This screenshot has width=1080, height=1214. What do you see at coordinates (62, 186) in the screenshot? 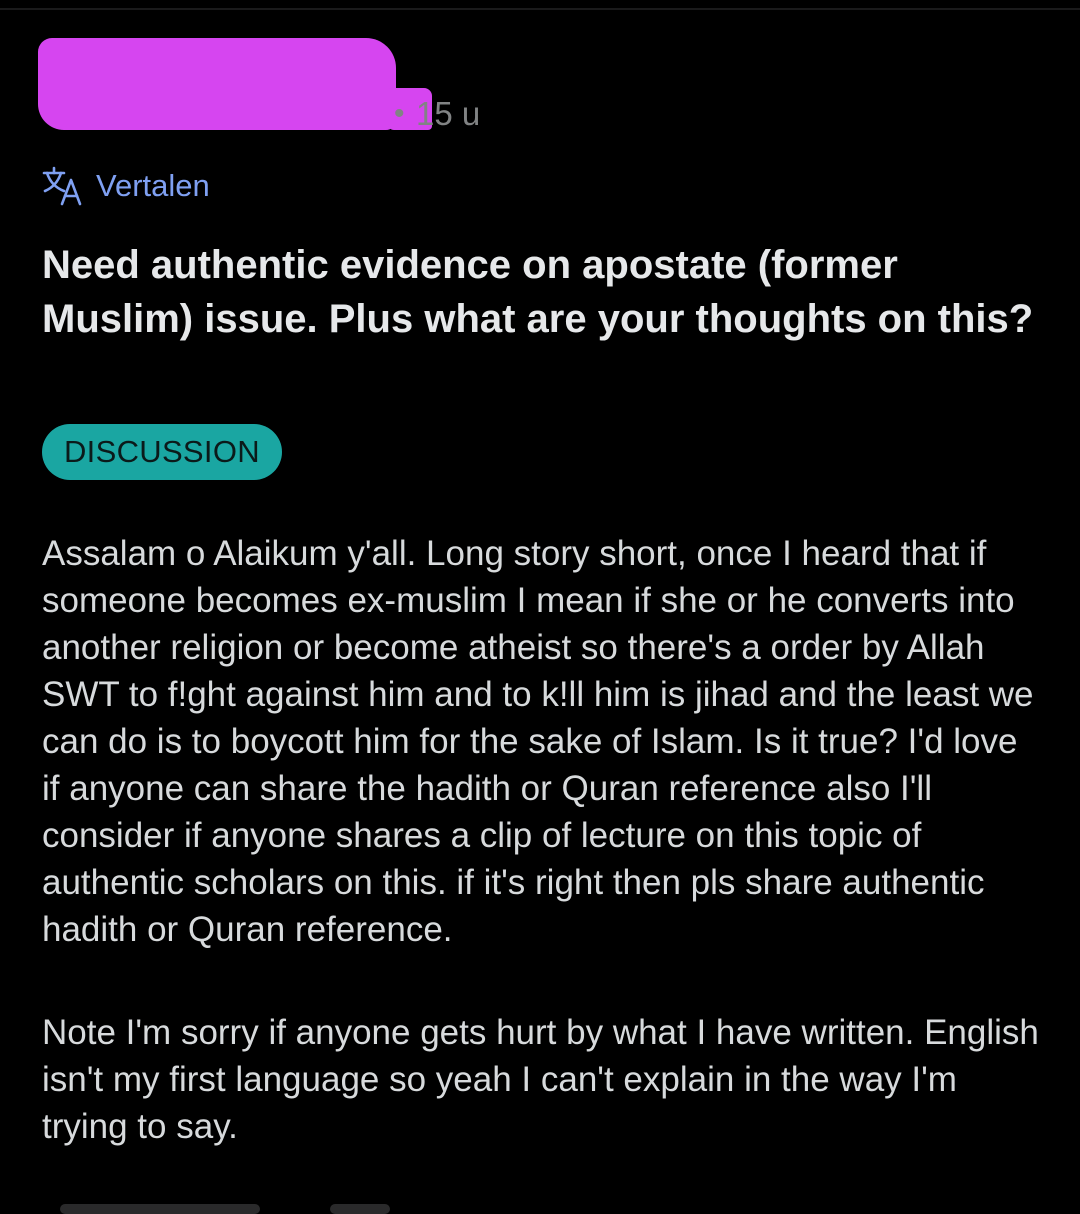
I see `translate-icon` at bounding box center [62, 186].